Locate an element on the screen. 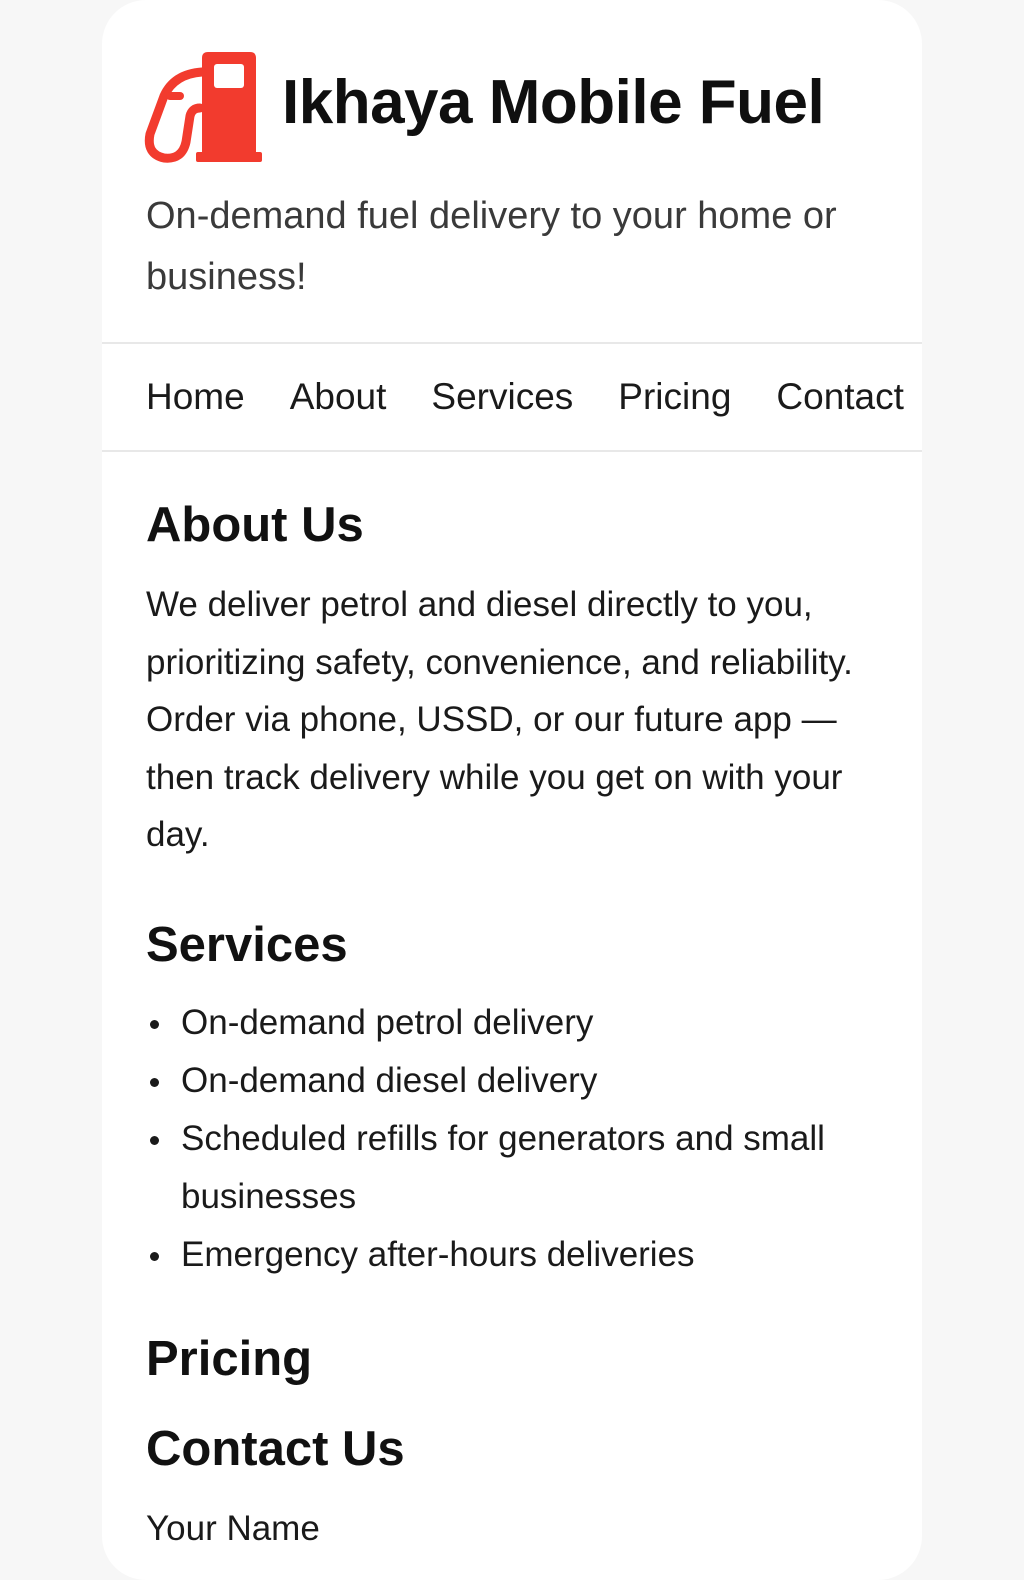 The image size is (1024, 1580). main-nav: Home About Services Pricing Contact is located at coordinates (512, 397).